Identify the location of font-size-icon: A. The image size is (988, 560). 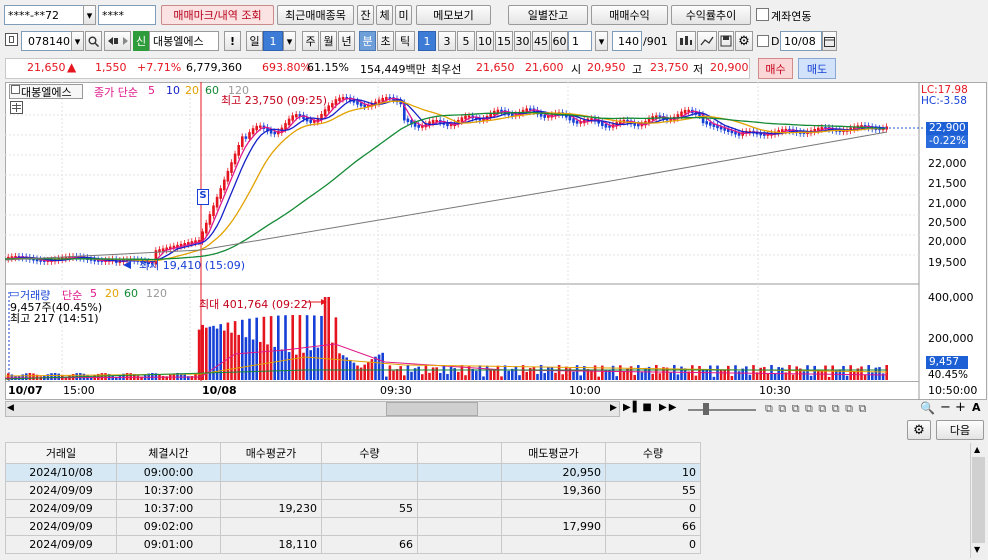
(976, 407).